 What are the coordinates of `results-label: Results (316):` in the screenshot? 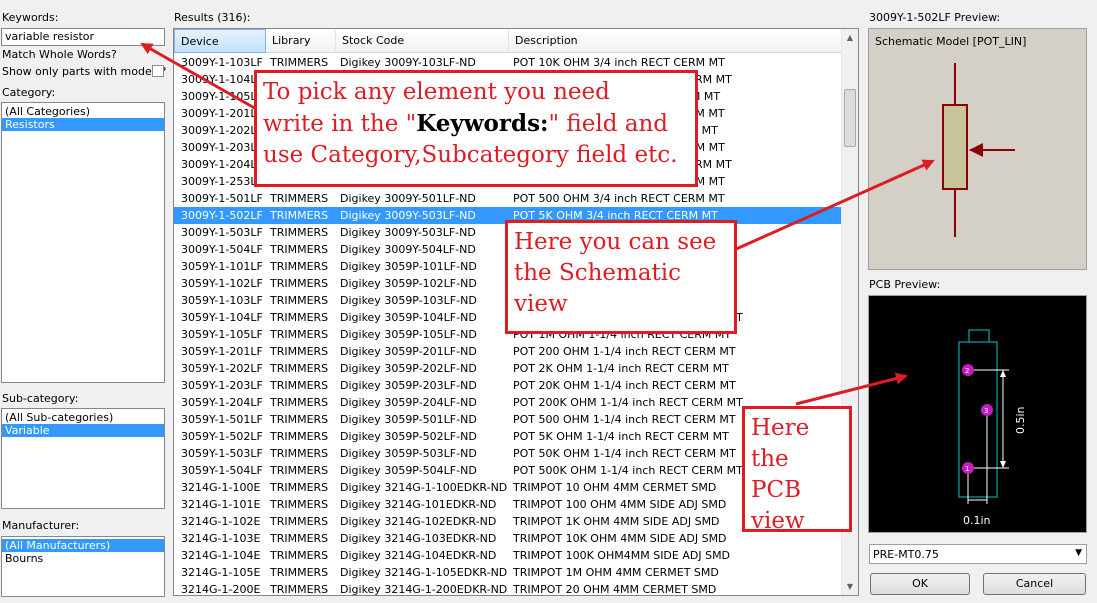 It's located at (212, 17).